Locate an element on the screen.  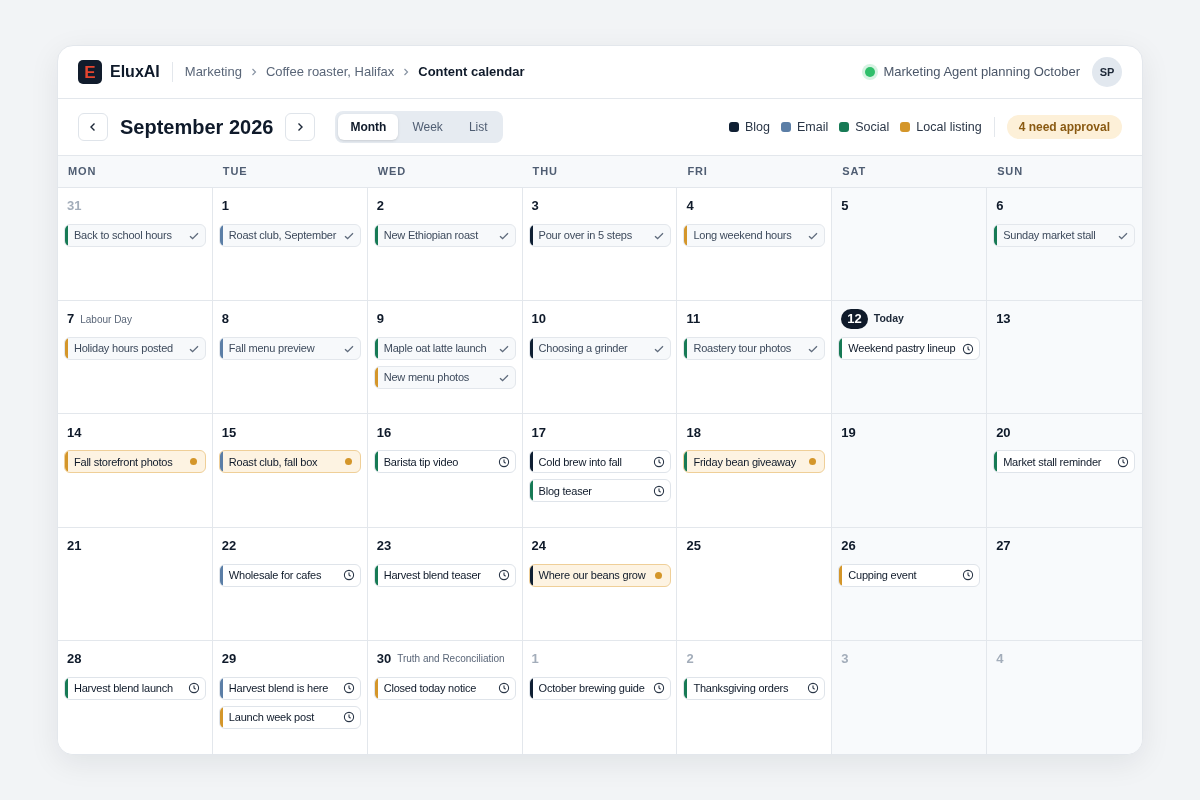
logo-icon: E is located at coordinates (90, 72).